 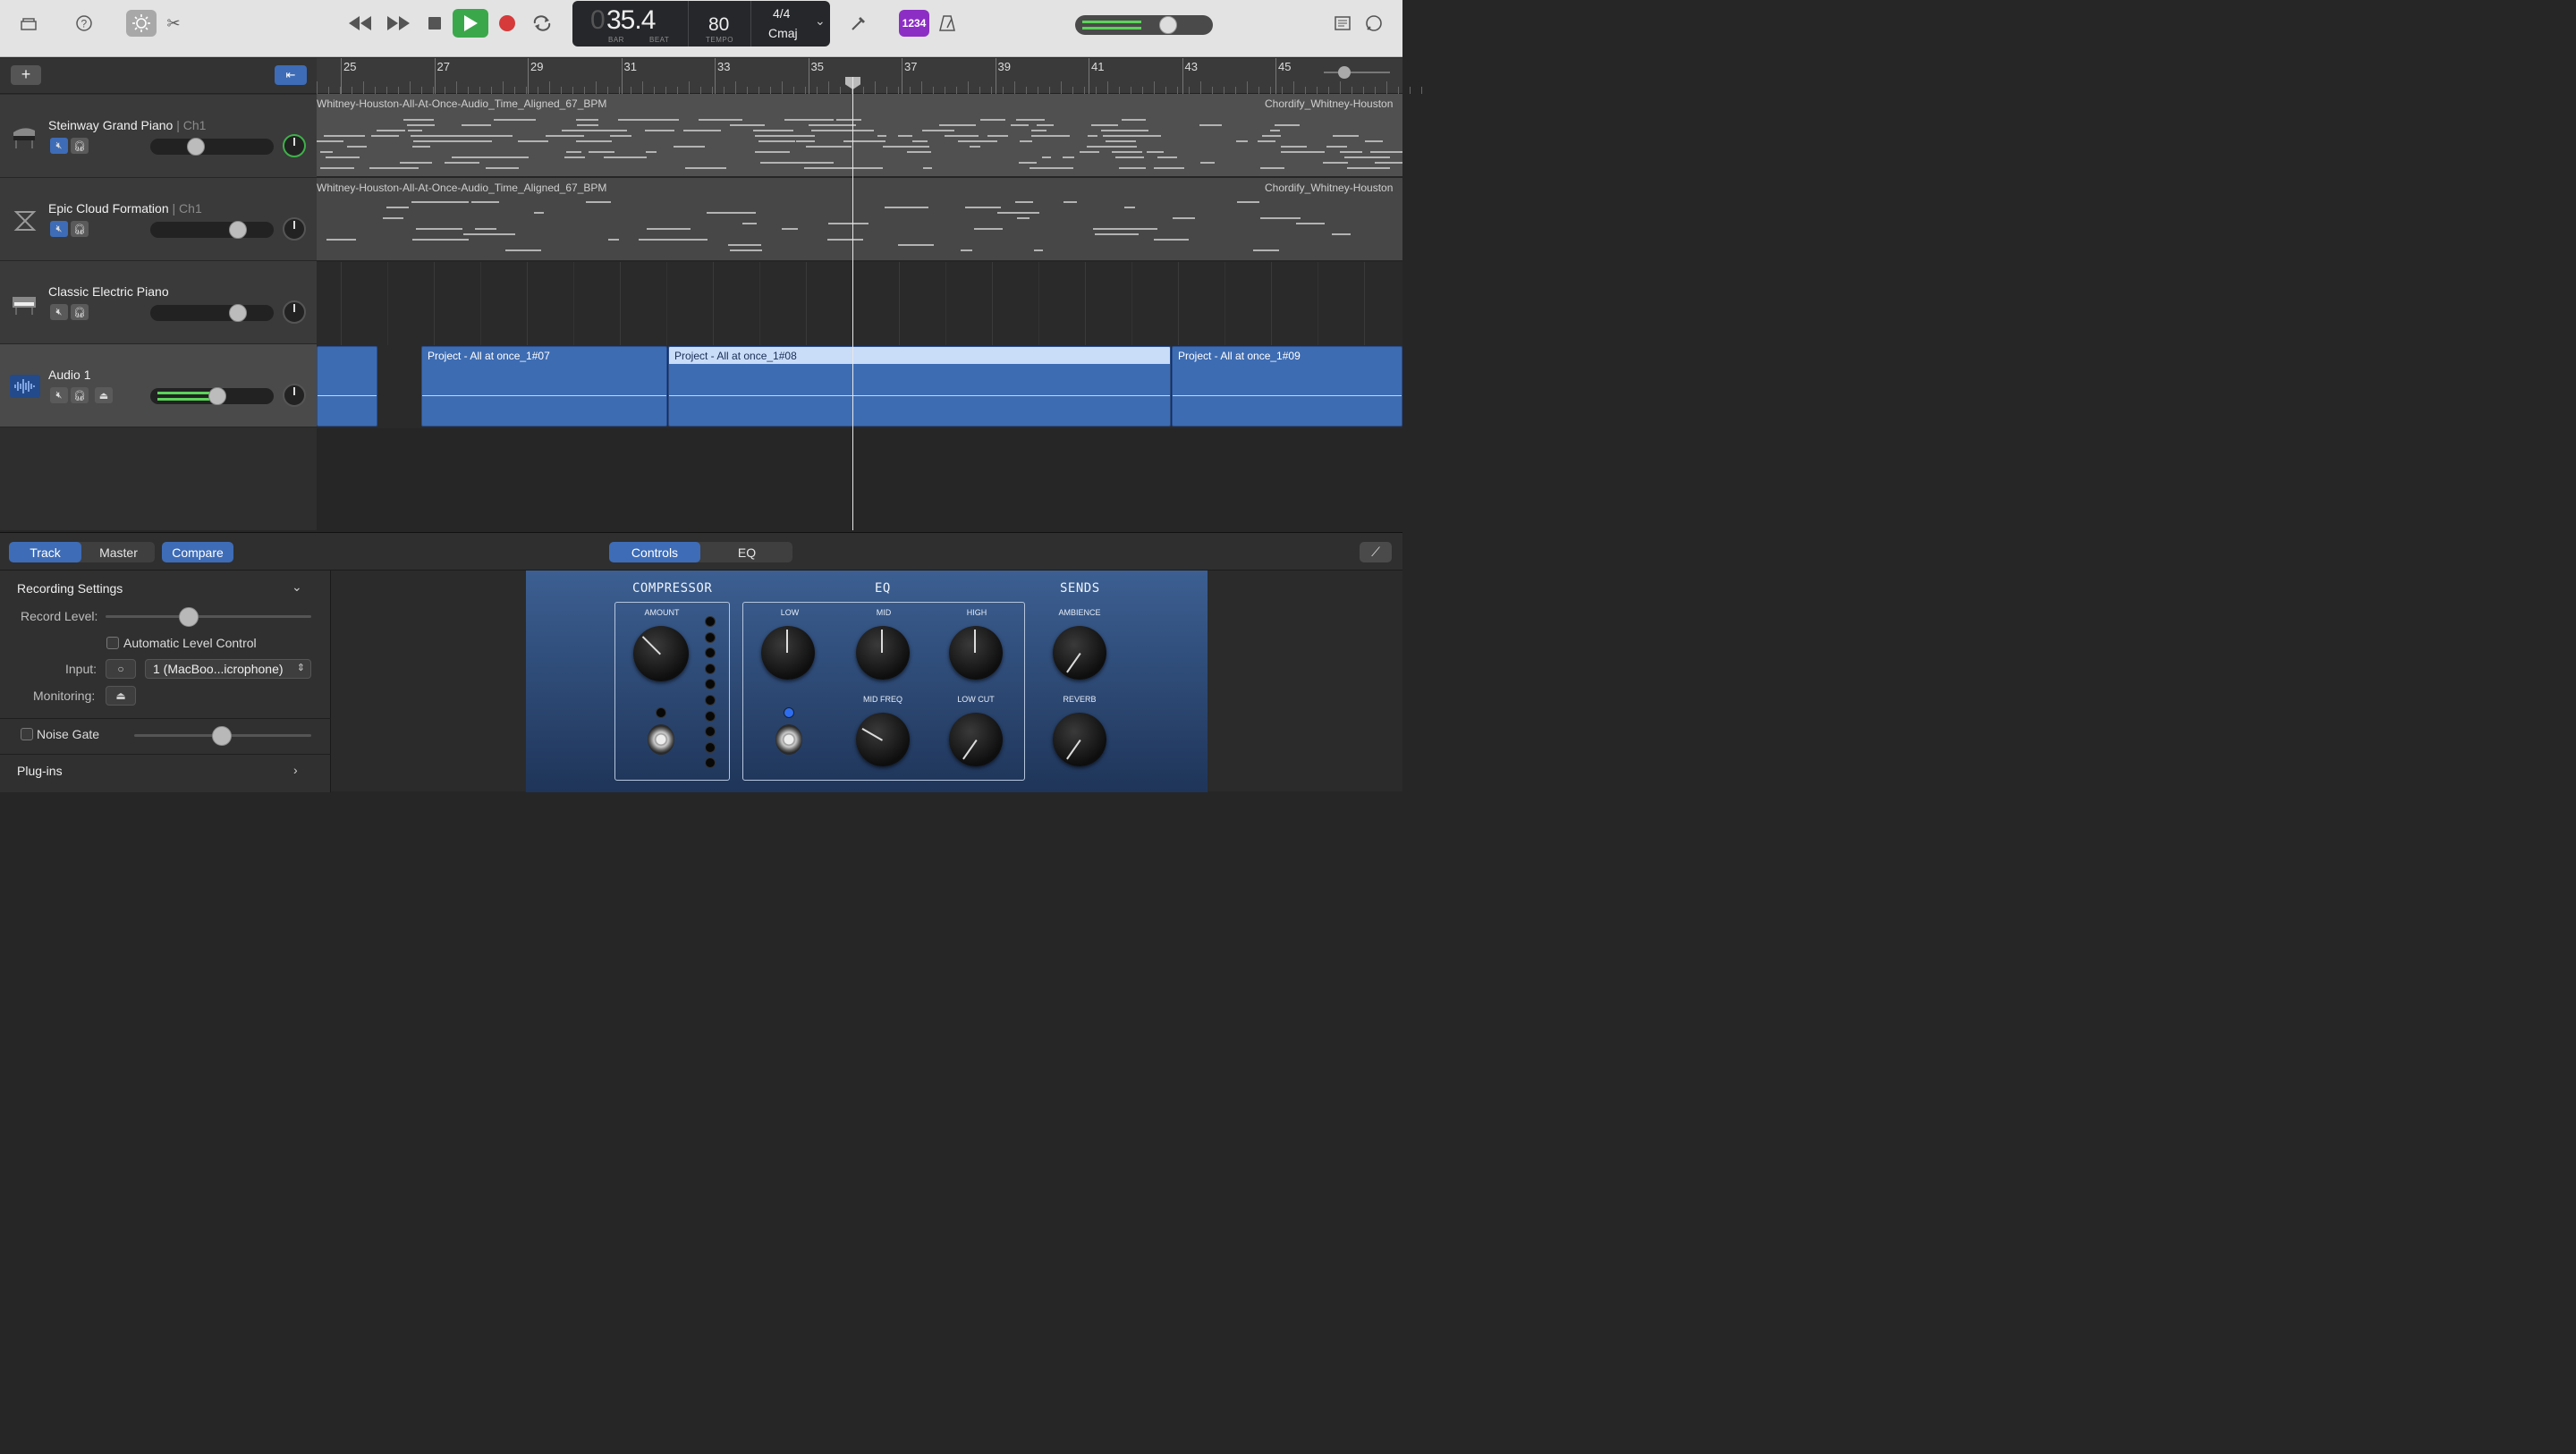 What do you see at coordinates (1079, 740) in the screenshot?
I see `reverb-knob` at bounding box center [1079, 740].